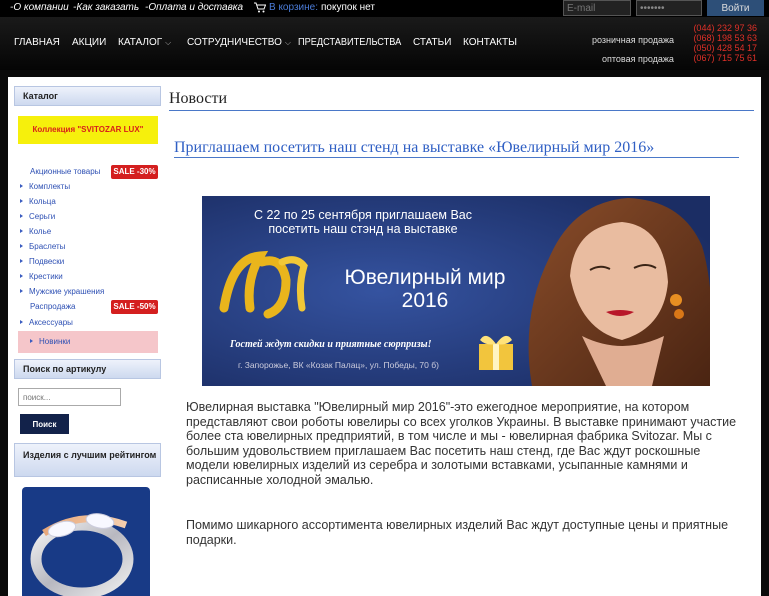 This screenshot has width=769, height=596. I want to click on banner-event-name: Ювелирный мир 2016, so click(425, 289).